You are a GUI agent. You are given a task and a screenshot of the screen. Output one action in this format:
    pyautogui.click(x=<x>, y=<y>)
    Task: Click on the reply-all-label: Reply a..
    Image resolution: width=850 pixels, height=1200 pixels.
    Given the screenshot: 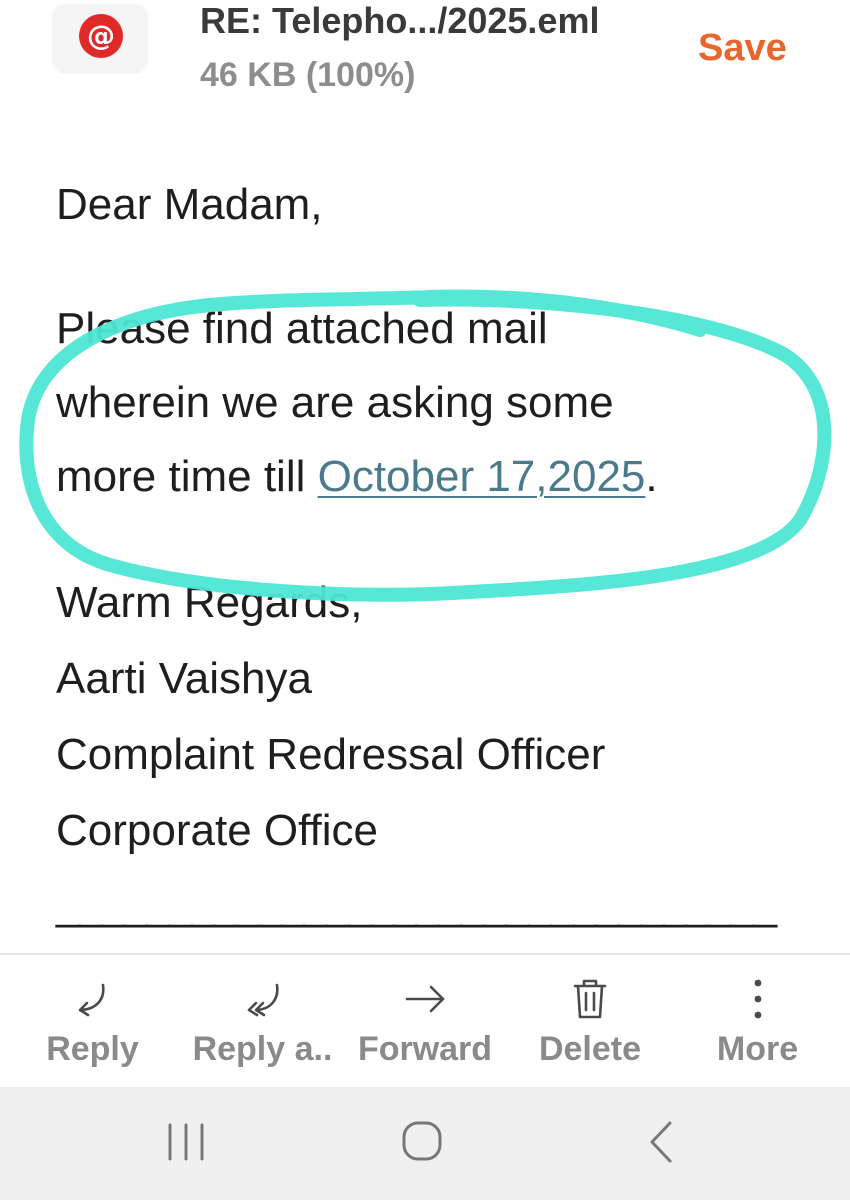 What is the action you would take?
    pyautogui.click(x=262, y=1049)
    